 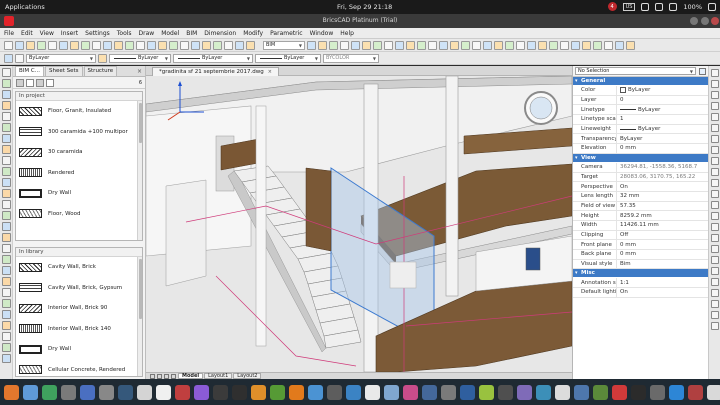 I want to click on tool-6-icon, so click(x=366, y=45).